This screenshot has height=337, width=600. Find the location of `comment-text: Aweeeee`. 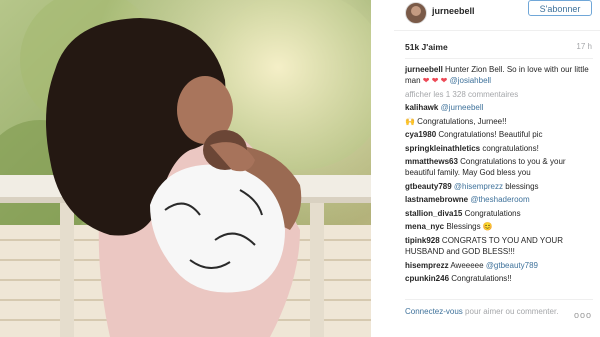

comment-text: Aweeeee is located at coordinates (467, 265).